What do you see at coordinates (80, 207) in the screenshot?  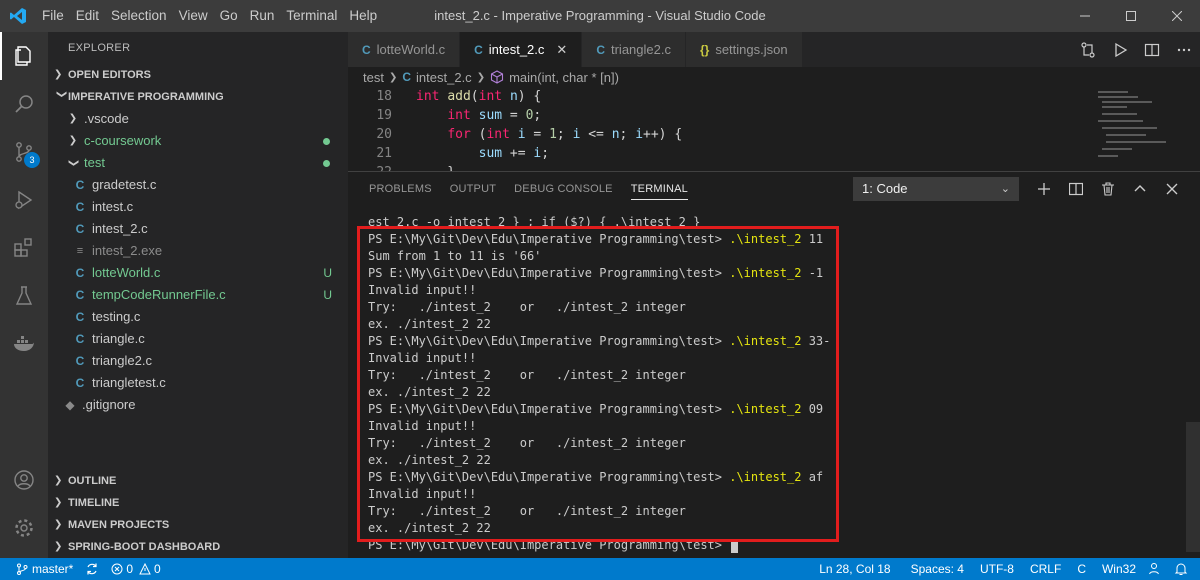 I see `c-file-icon: C` at bounding box center [80, 207].